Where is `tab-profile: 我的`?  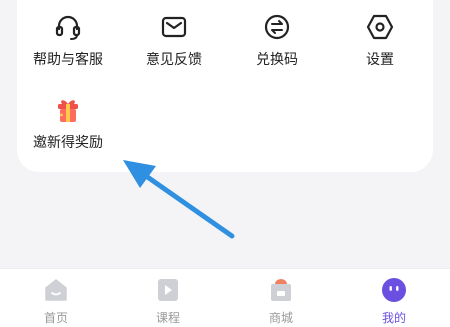
tab-profile: 我的 is located at coordinates (394, 298).